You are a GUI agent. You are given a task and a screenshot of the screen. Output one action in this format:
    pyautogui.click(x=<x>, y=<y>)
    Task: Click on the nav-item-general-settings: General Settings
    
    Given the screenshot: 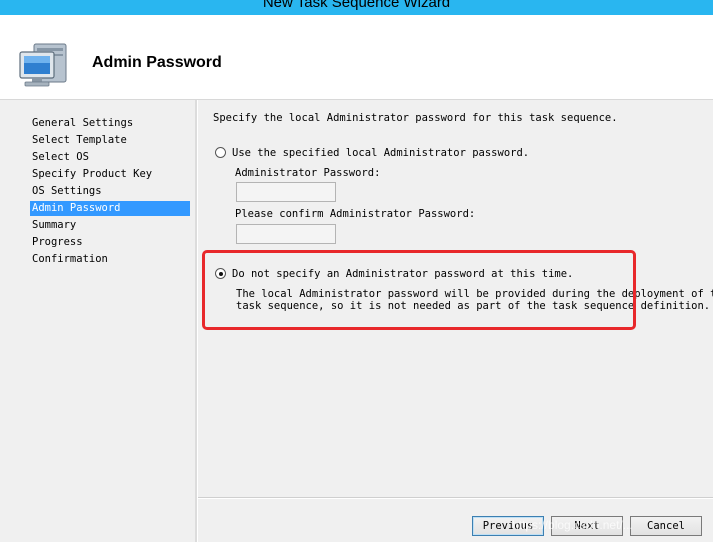 What is the action you would take?
    pyautogui.click(x=110, y=123)
    